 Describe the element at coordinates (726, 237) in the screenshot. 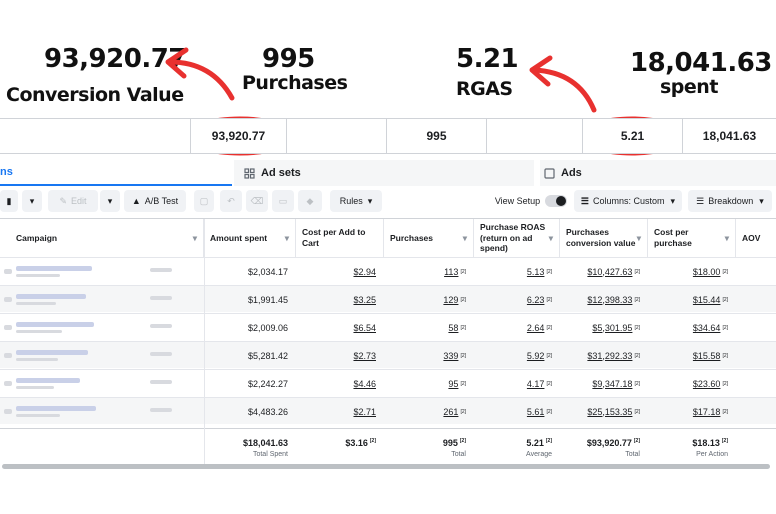

I see `chevron-down-icon: ▾` at that location.